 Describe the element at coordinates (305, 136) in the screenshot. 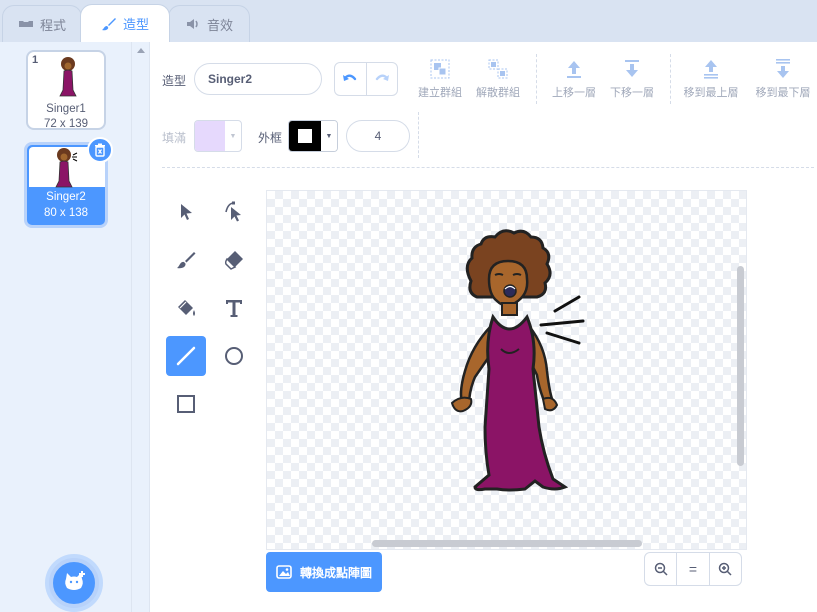

I see `outline-color-swatch` at that location.